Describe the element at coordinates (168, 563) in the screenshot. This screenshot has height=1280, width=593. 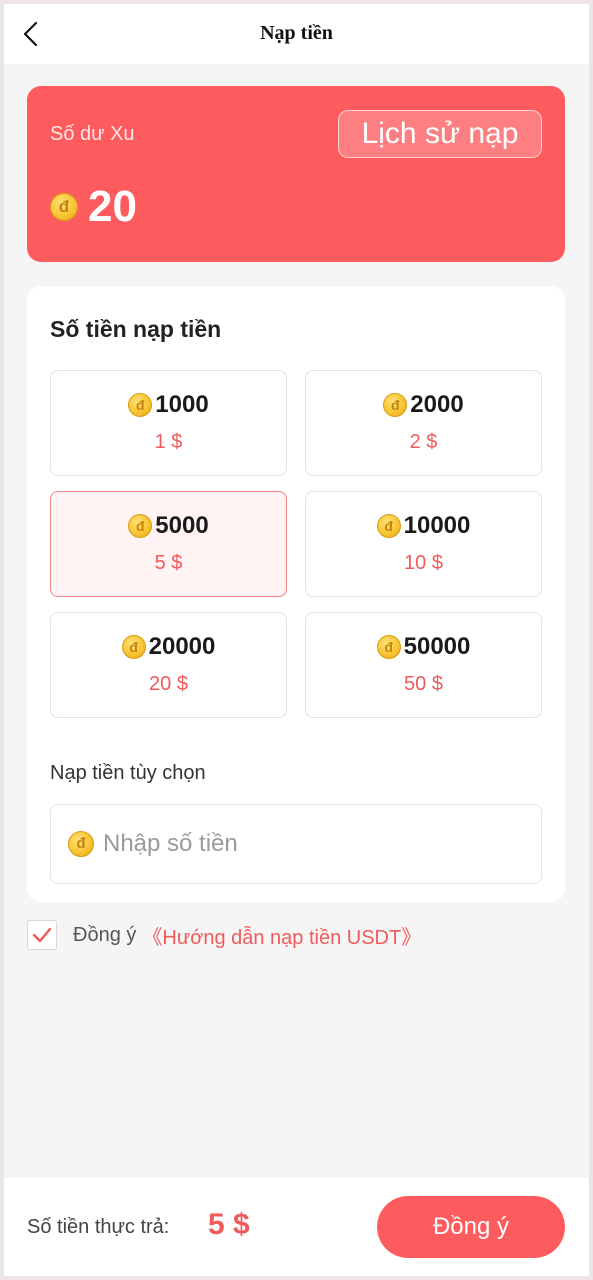
I see `package-price: 5 $` at that location.